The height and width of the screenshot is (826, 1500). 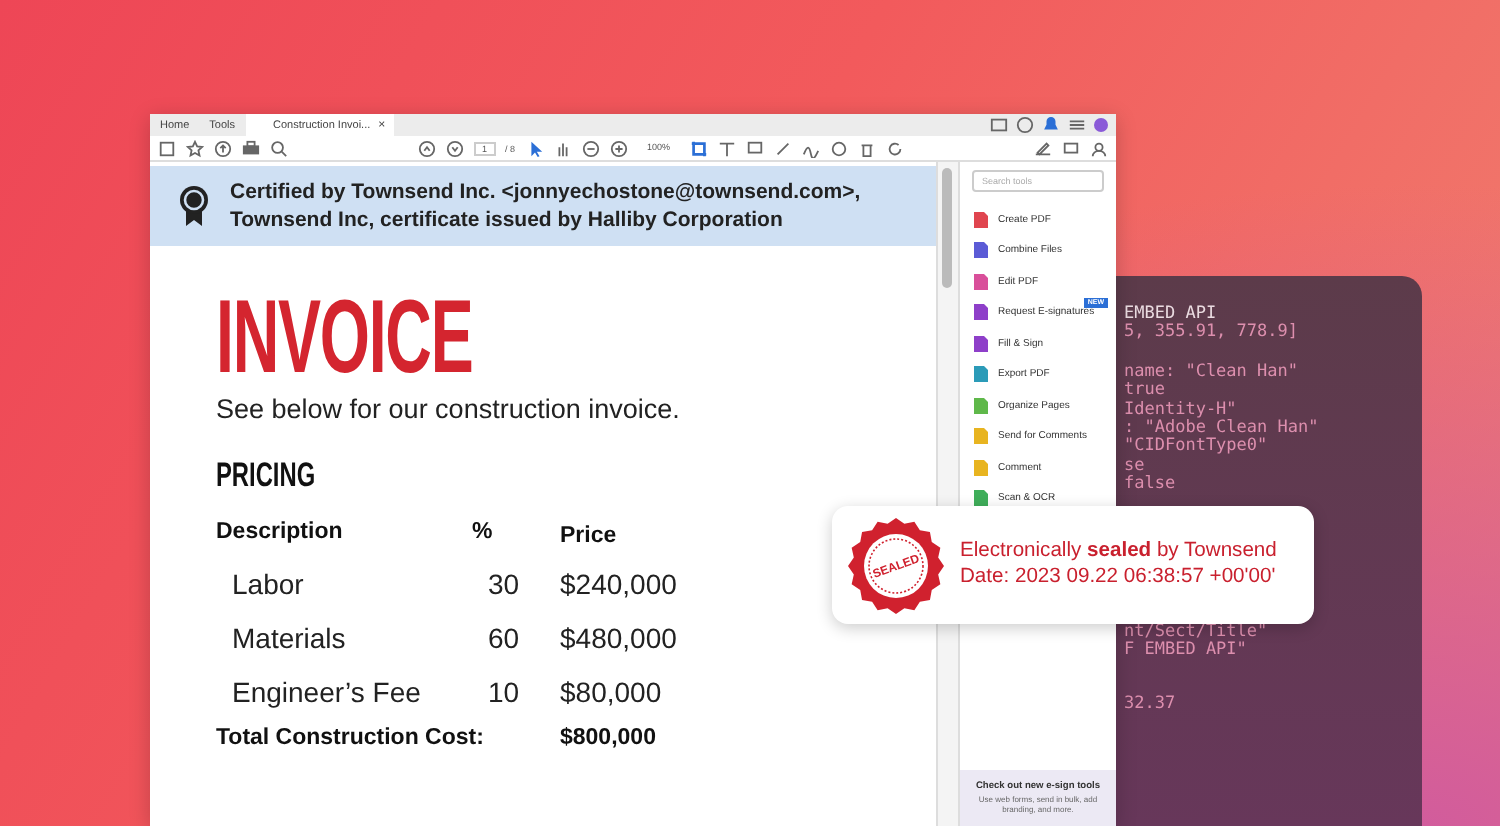 What do you see at coordinates (426, 148) in the screenshot?
I see `page-up-icon` at bounding box center [426, 148].